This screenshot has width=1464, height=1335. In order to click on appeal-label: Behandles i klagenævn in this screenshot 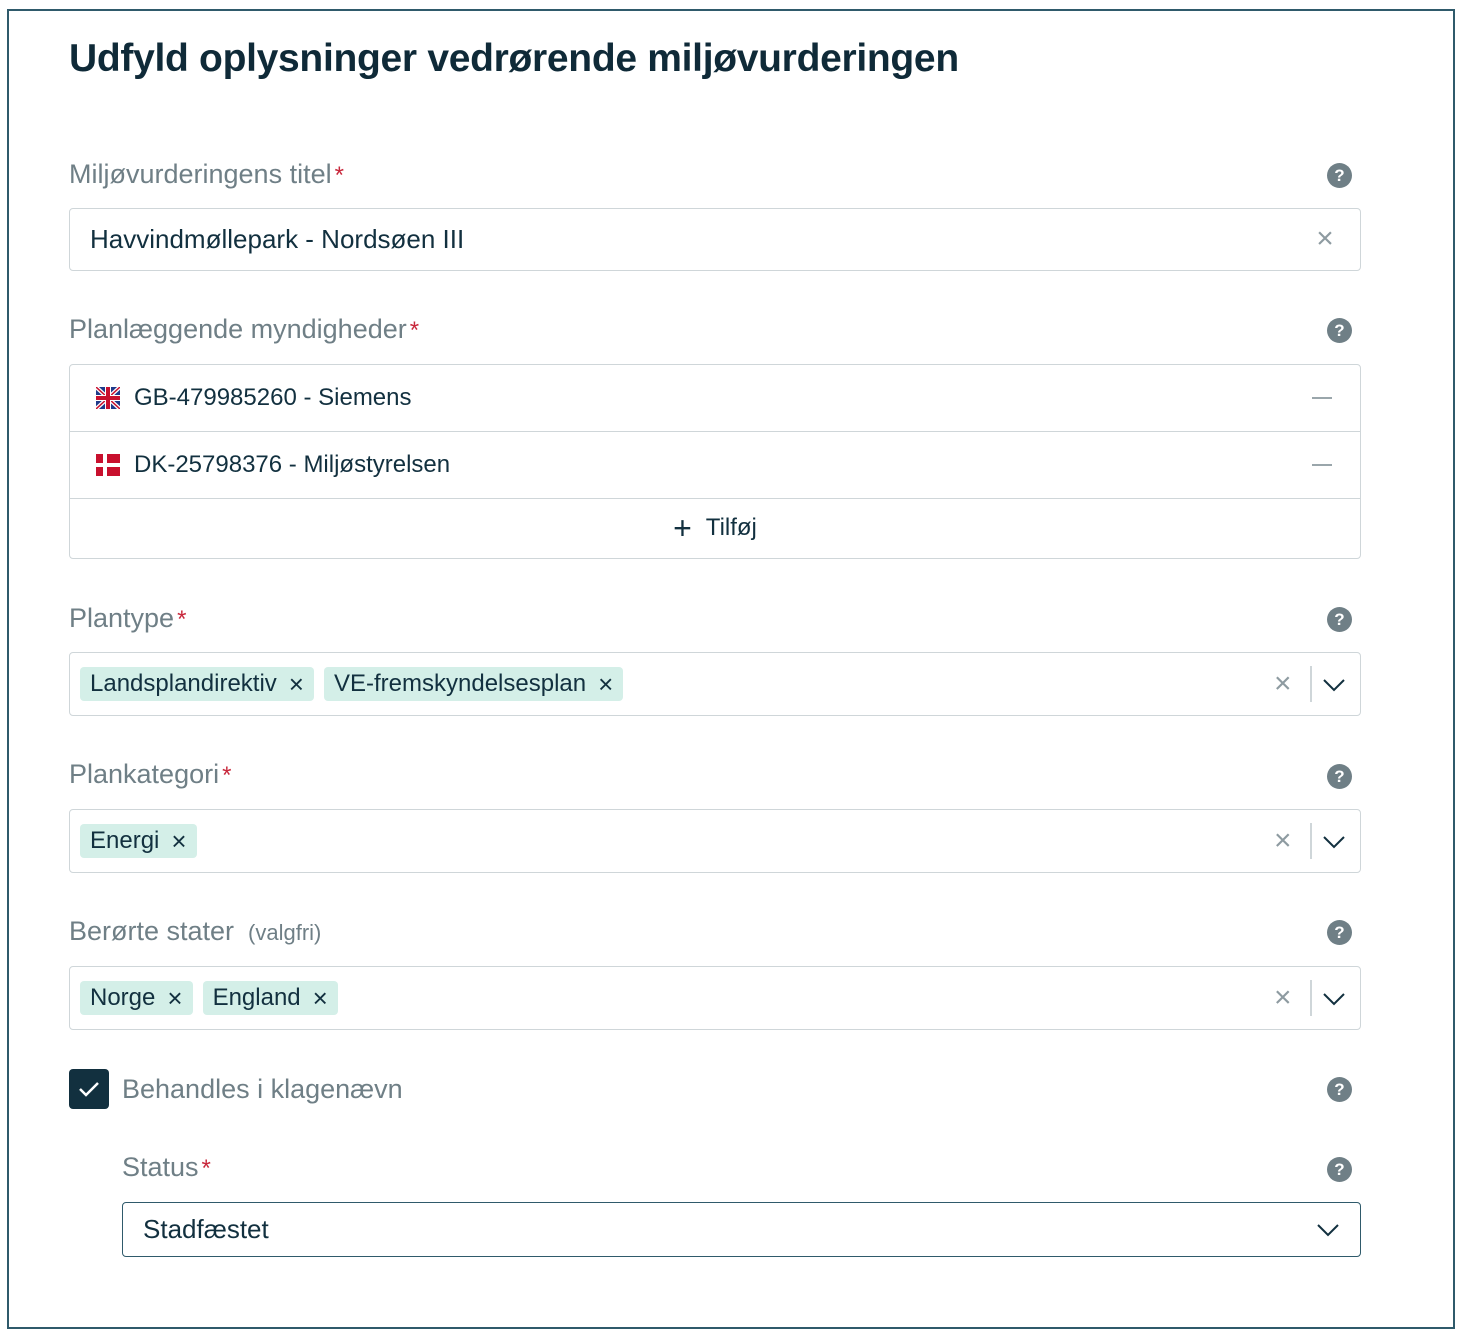, I will do `click(262, 1089)`.